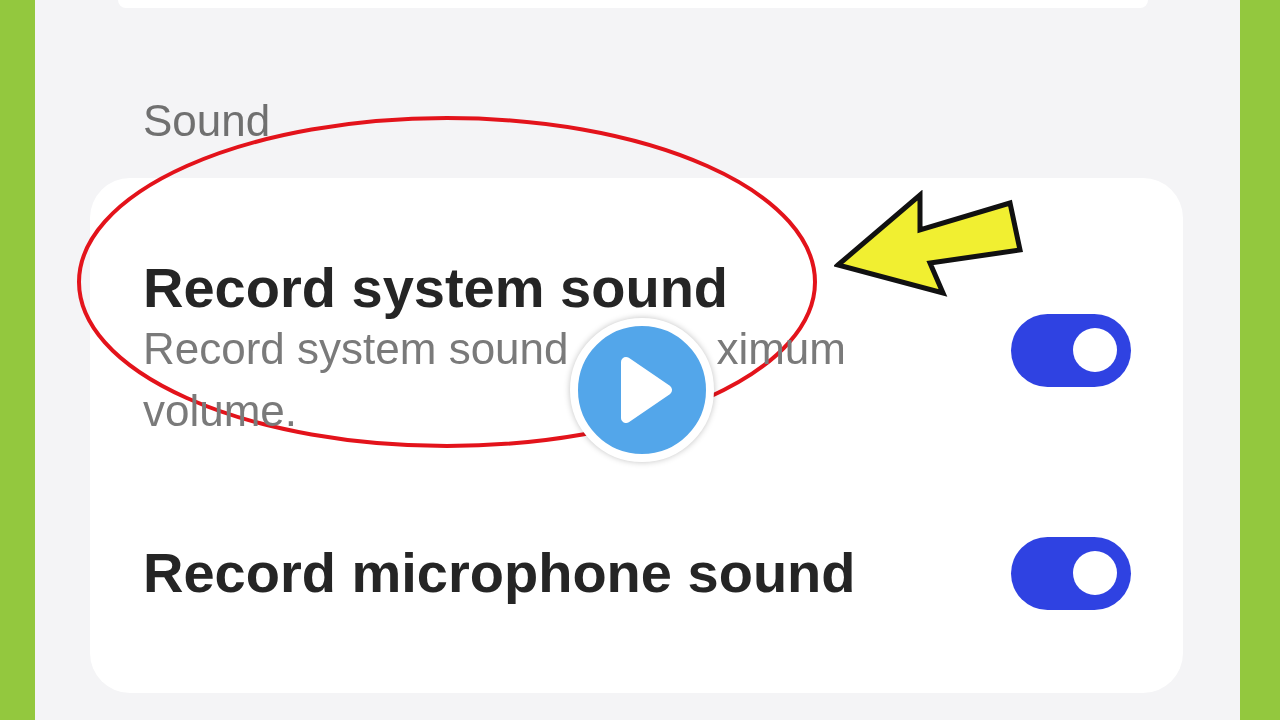 This screenshot has height=720, width=1280. I want to click on section-header: Sound, so click(207, 121).